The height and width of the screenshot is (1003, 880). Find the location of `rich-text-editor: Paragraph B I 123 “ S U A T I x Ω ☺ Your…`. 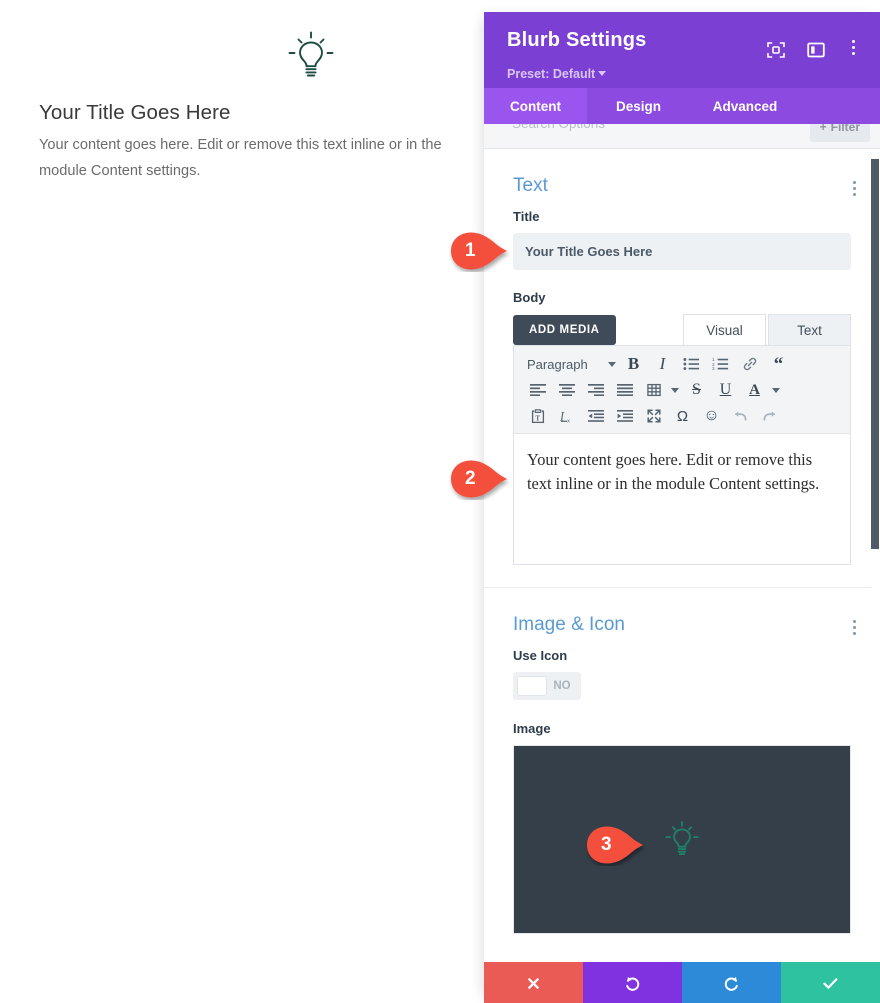

rich-text-editor: Paragraph B I 123 “ S U A T I x Ω ☺ Your… is located at coordinates (682, 455).